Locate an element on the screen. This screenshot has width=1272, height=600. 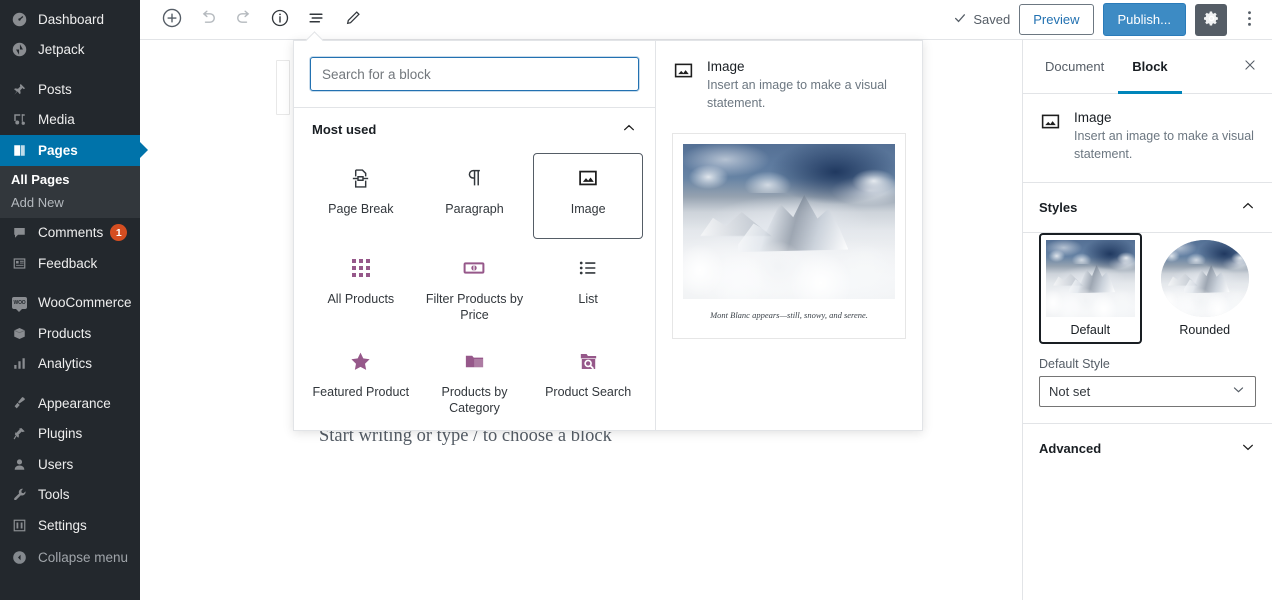
style-variation-rounded: Rounded is located at coordinates (1204, 288).